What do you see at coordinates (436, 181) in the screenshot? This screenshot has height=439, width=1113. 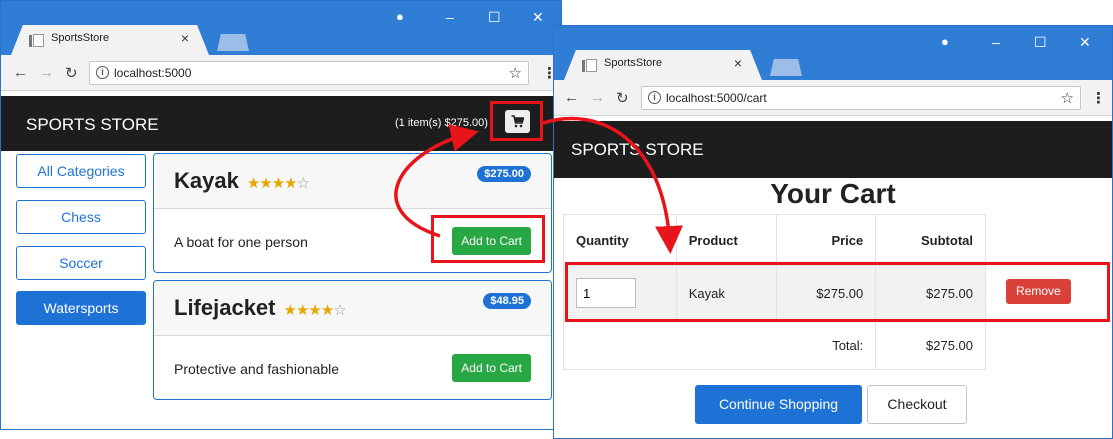 I see `annotation-arrow-to-cart-button` at bounding box center [436, 181].